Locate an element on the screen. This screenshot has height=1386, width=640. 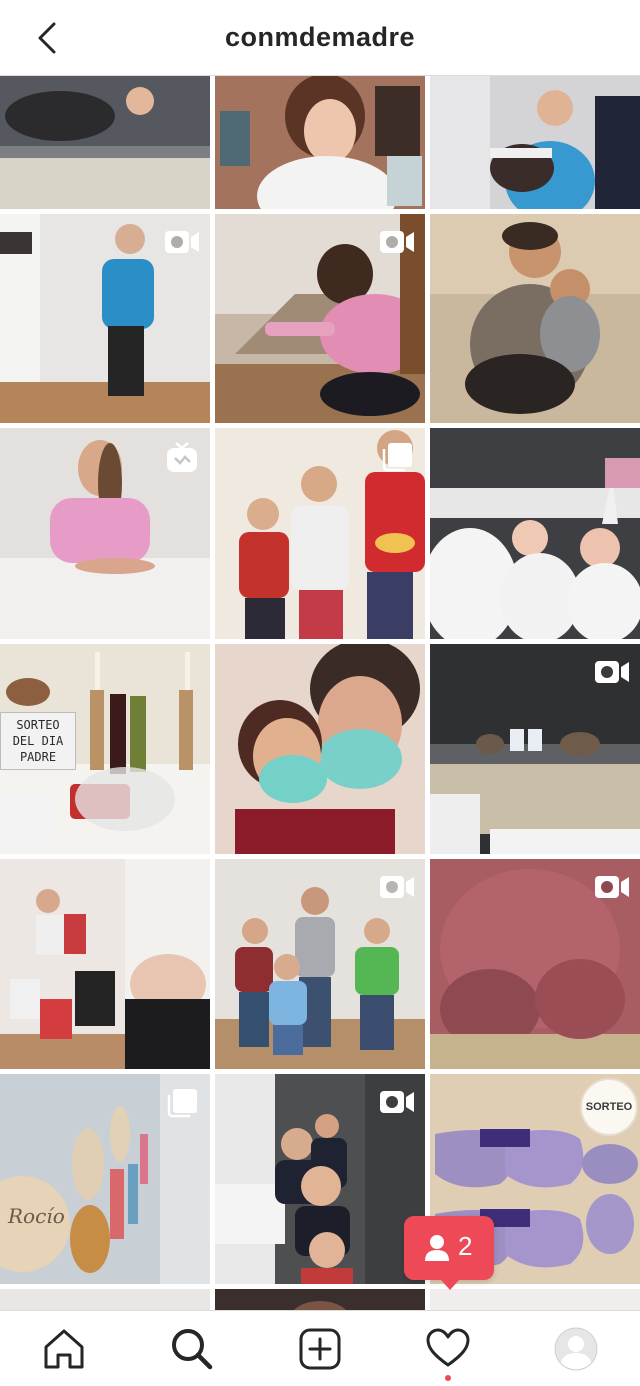
tab-profile is located at coordinates (576, 1349).